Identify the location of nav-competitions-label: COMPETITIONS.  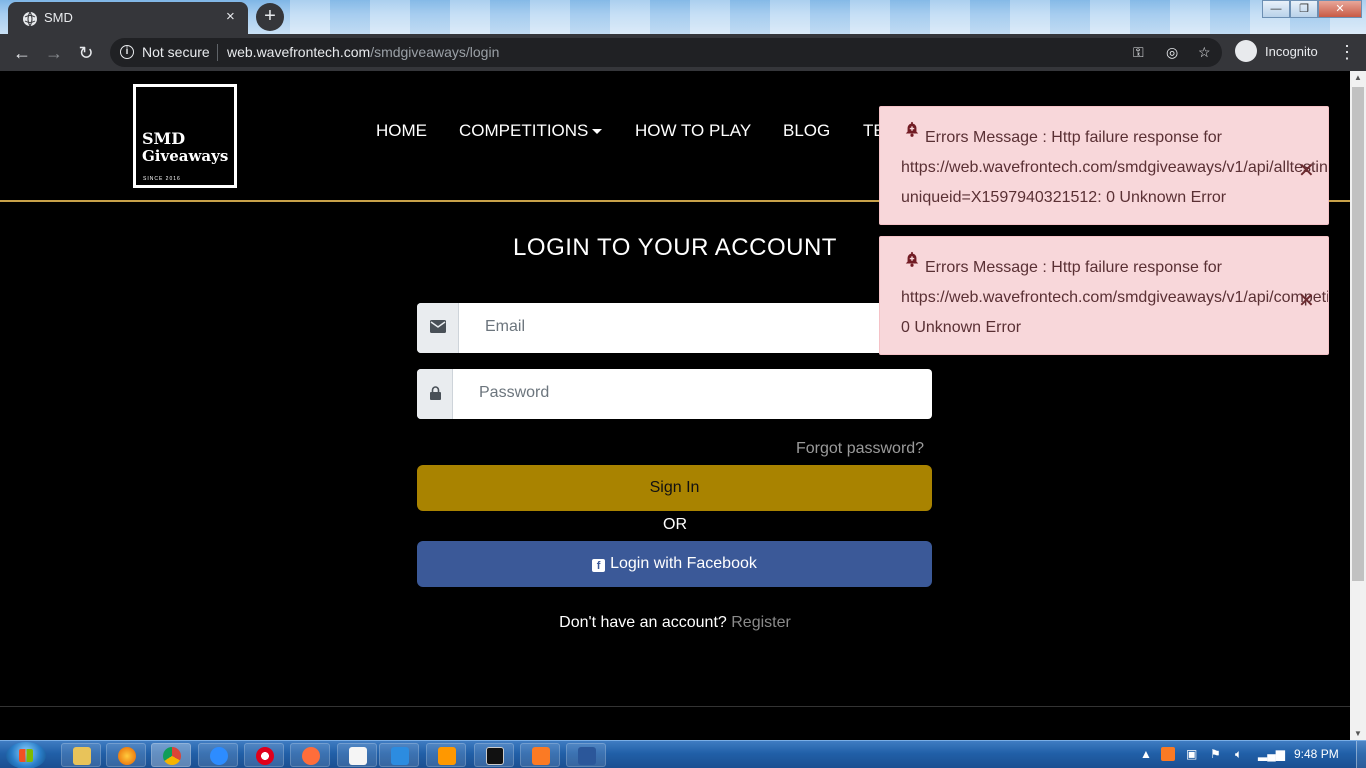
(524, 130).